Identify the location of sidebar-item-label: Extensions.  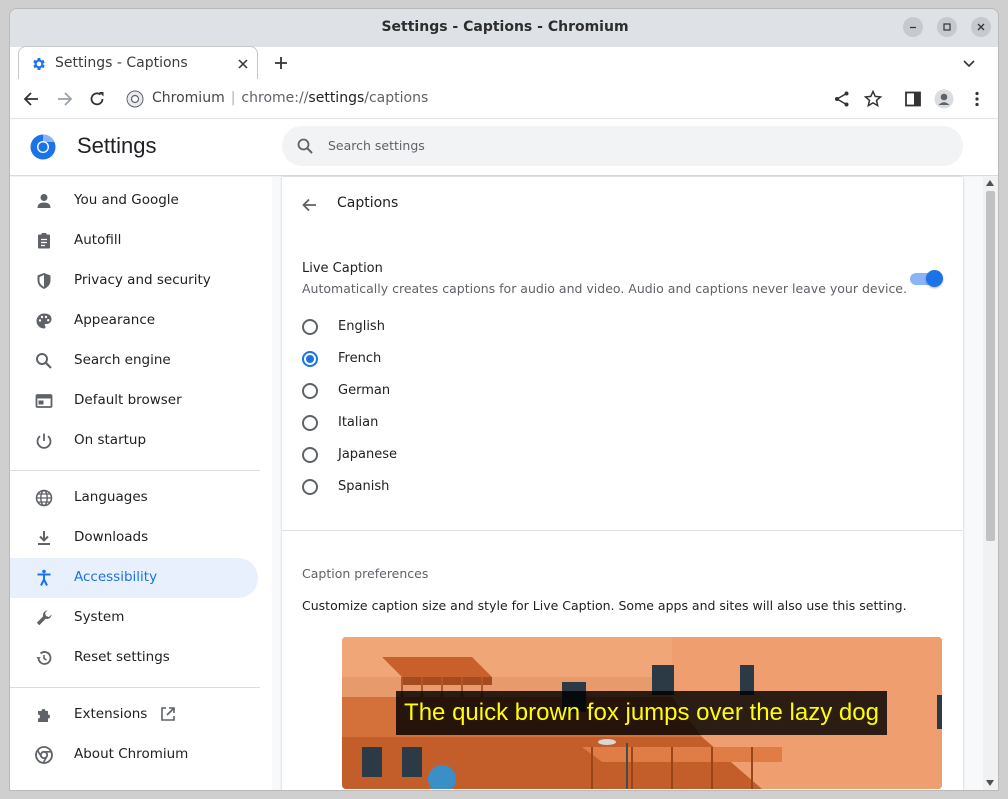
(111, 714).